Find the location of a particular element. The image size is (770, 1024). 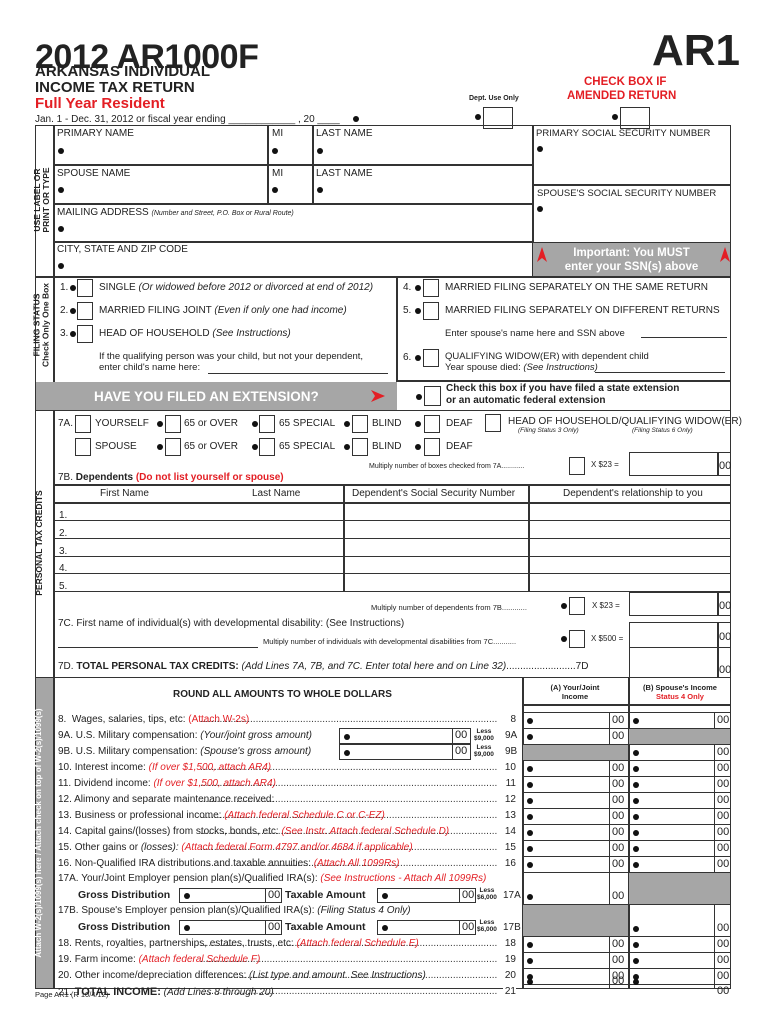

count-7c-box is located at coordinates (577, 639).